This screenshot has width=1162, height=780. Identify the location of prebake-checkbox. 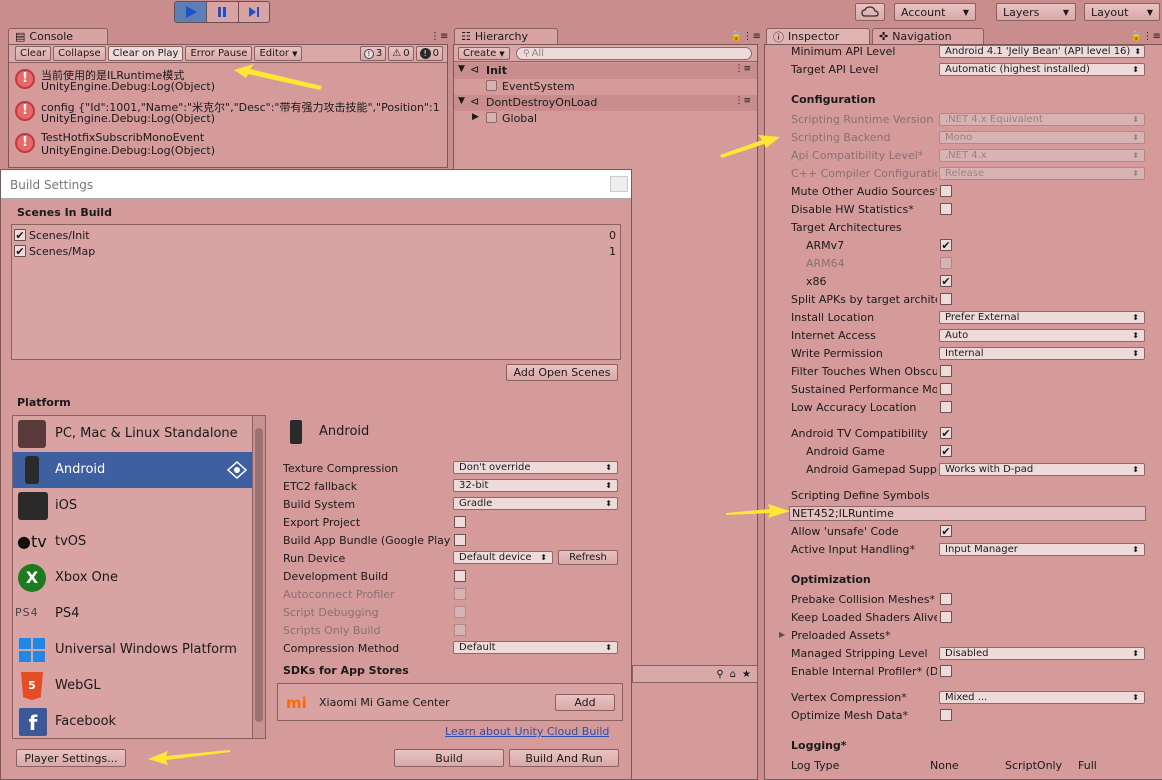
(946, 599).